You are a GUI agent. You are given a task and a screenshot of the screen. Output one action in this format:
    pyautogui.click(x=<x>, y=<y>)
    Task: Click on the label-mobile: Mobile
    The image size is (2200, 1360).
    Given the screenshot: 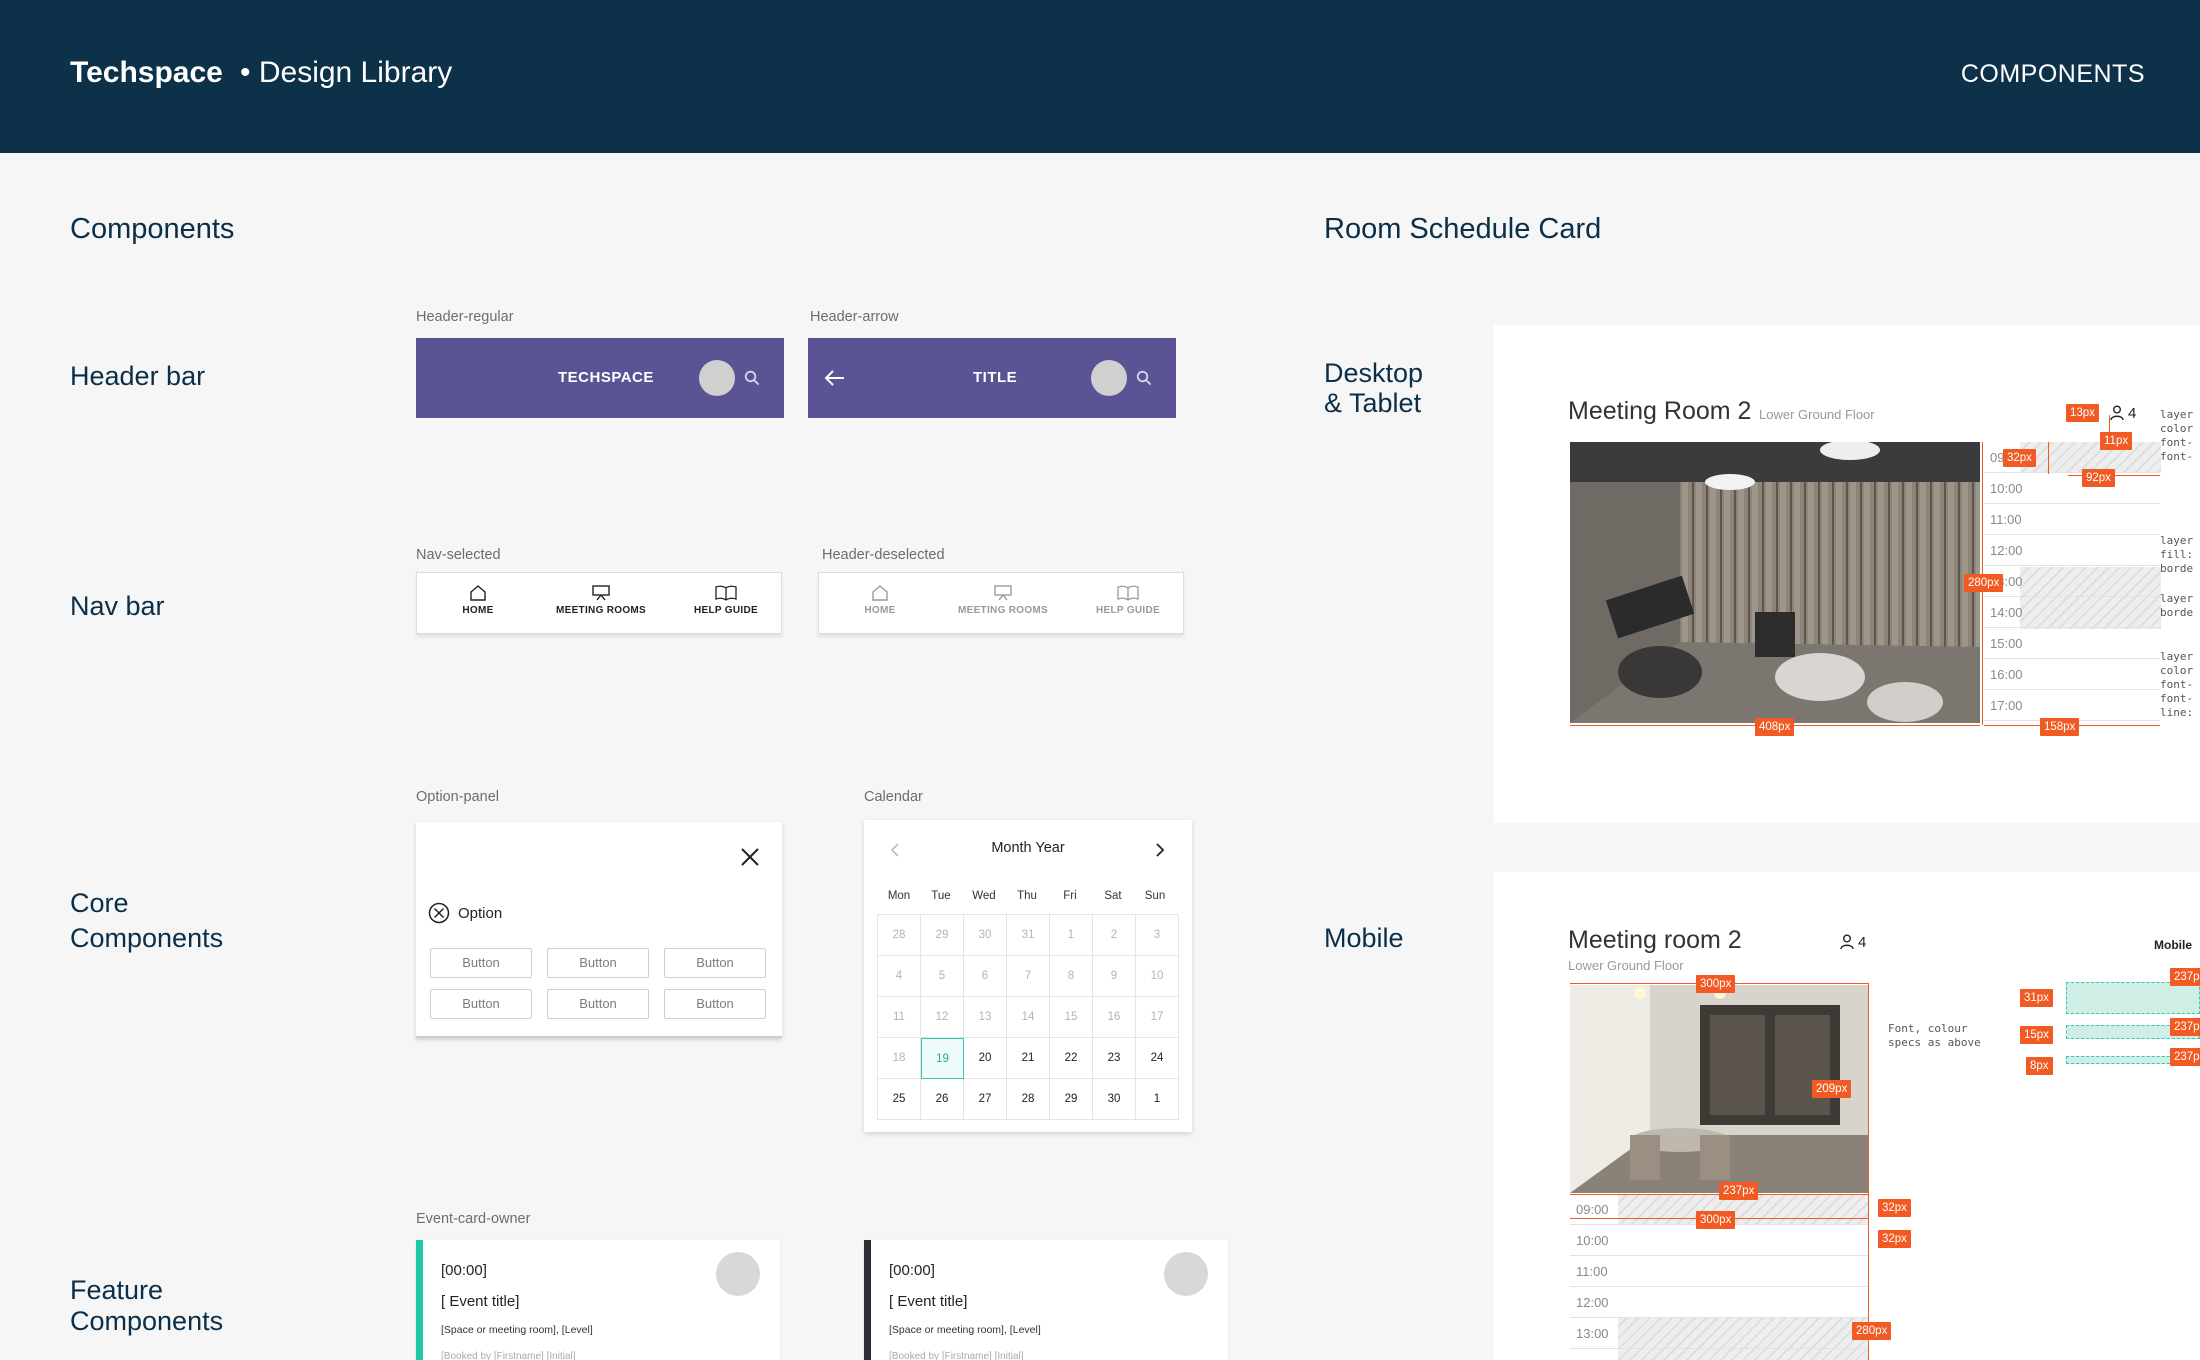 What is the action you would take?
    pyautogui.click(x=1364, y=938)
    